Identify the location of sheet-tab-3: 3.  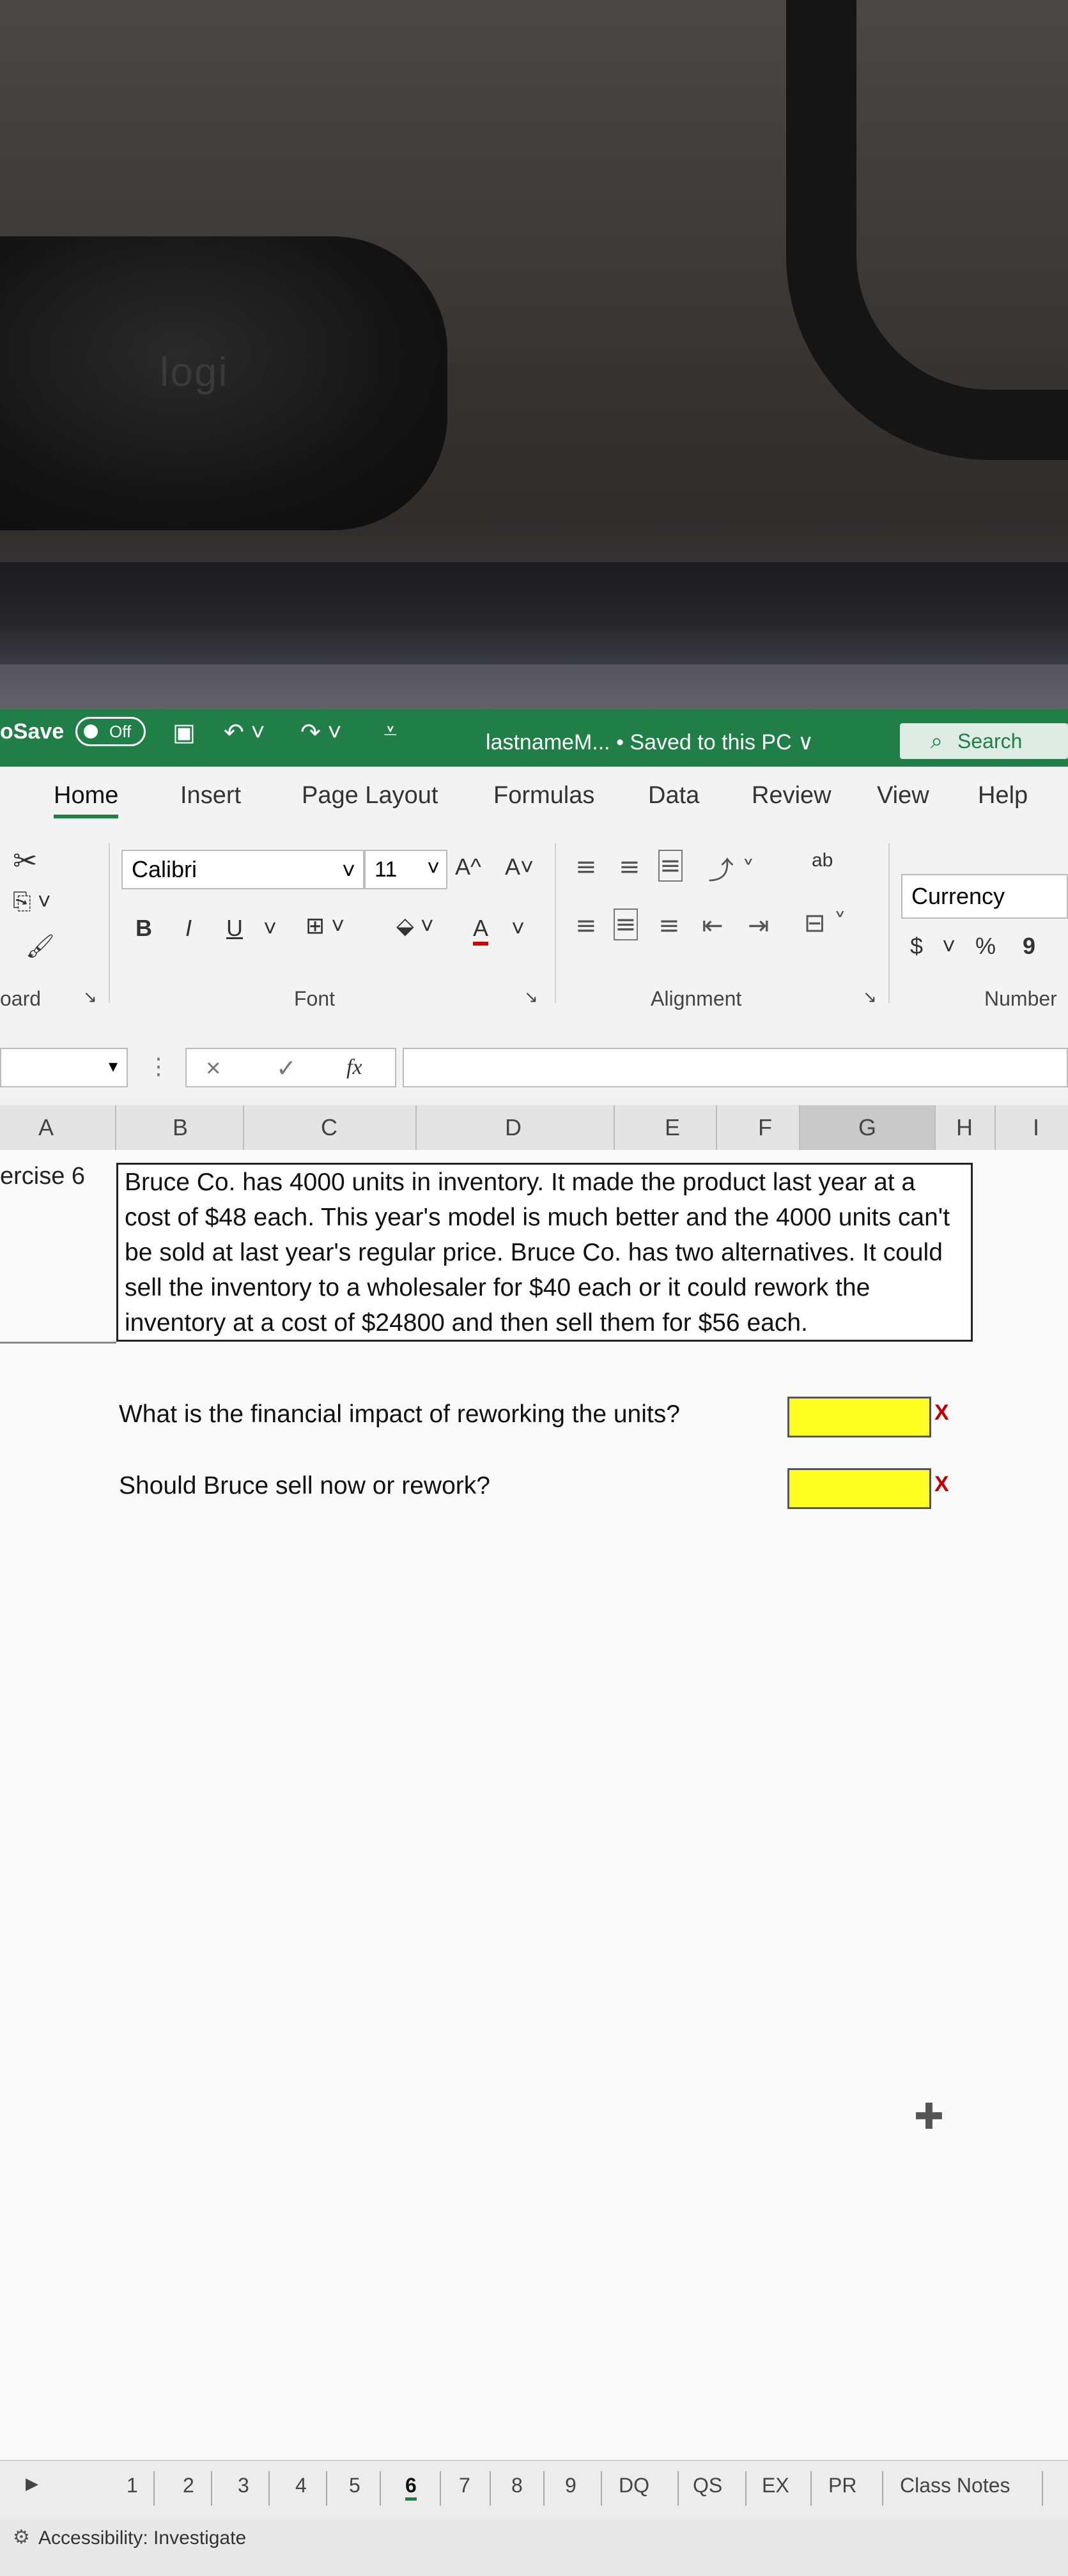
(244, 2485).